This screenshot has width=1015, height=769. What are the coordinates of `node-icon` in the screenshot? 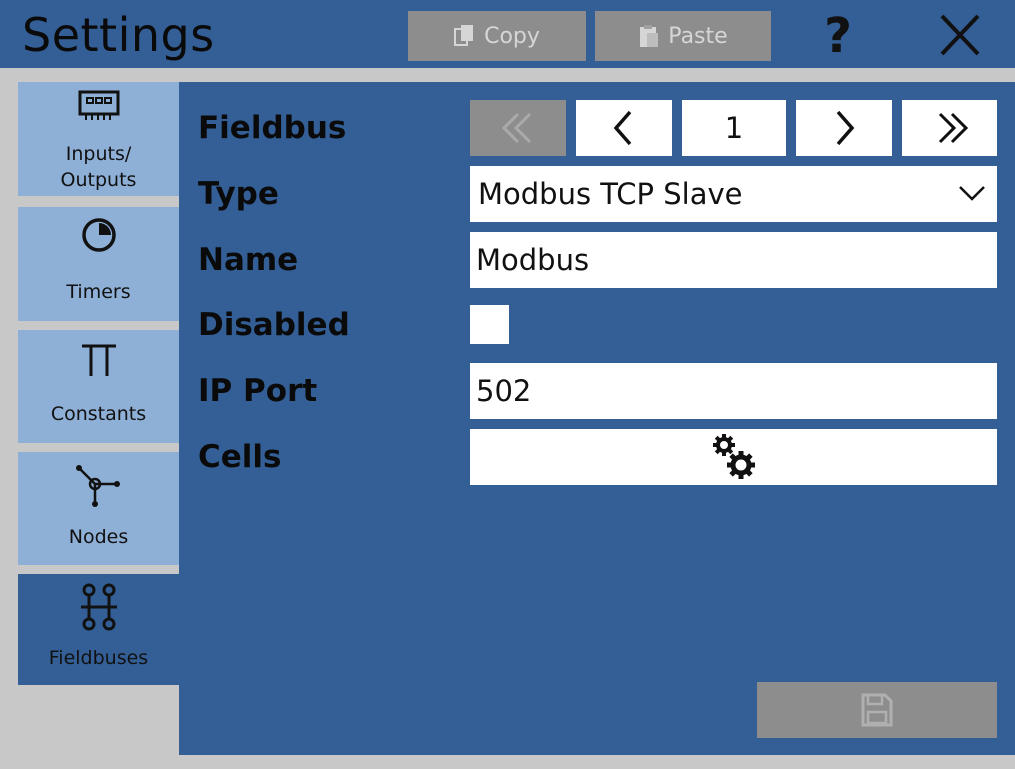 It's located at (99, 487).